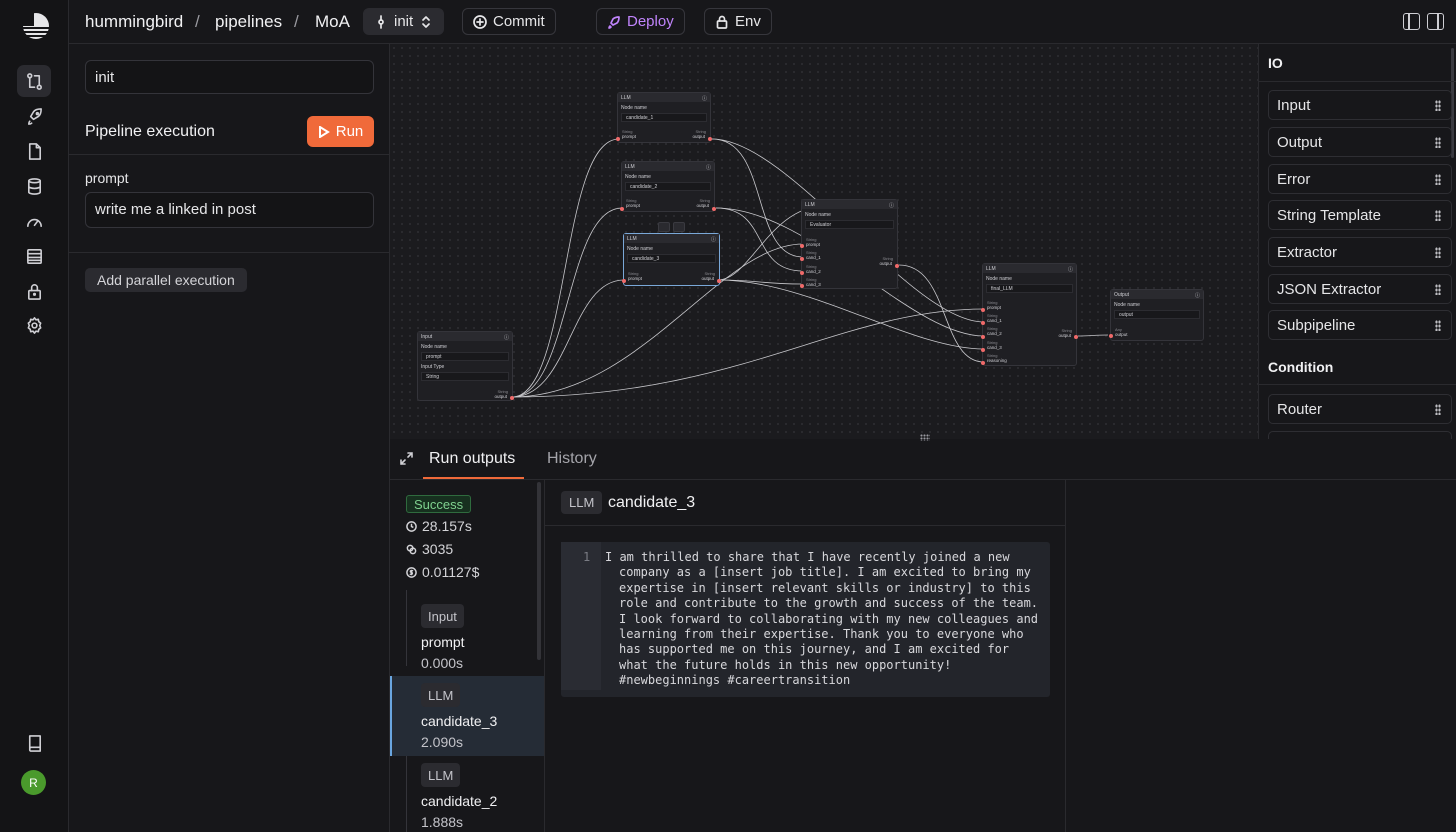 This screenshot has width=1456, height=832. What do you see at coordinates (640, 21) in the screenshot?
I see `deploy-button: Deploy` at bounding box center [640, 21].